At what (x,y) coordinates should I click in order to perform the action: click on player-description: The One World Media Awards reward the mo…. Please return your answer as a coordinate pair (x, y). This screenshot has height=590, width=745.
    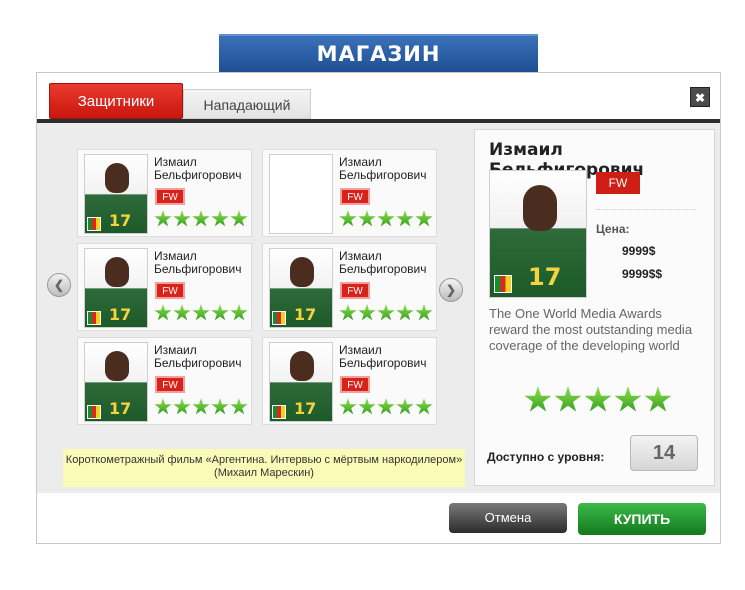
    Looking at the image, I should click on (591, 329).